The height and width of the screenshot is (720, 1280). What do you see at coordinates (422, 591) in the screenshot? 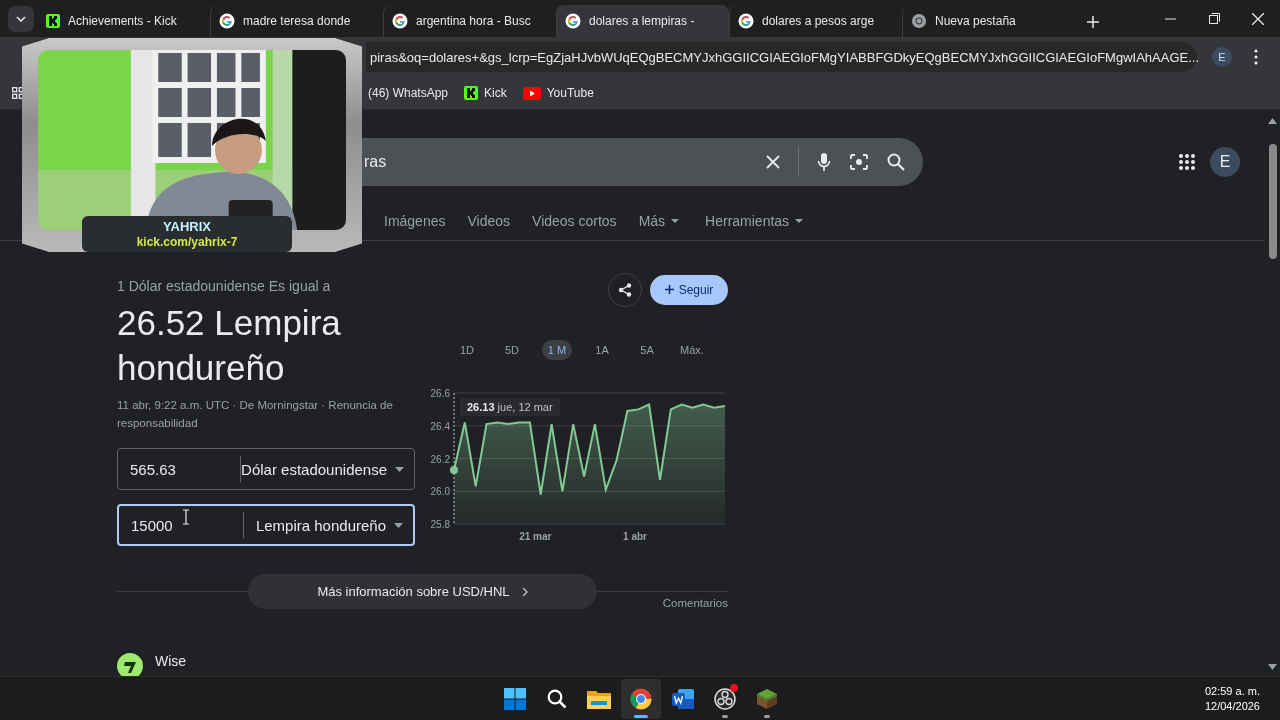
I see `more-info-button: Más información sobre USD/HNL` at bounding box center [422, 591].